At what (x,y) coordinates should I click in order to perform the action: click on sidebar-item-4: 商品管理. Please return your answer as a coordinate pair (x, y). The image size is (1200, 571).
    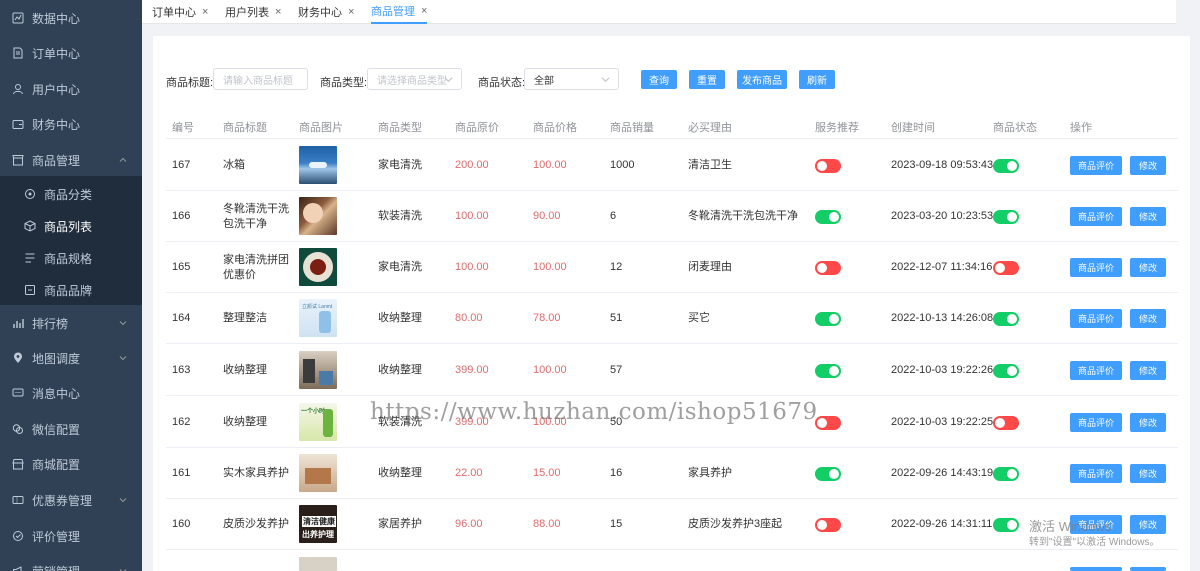
    Looking at the image, I should click on (71, 160).